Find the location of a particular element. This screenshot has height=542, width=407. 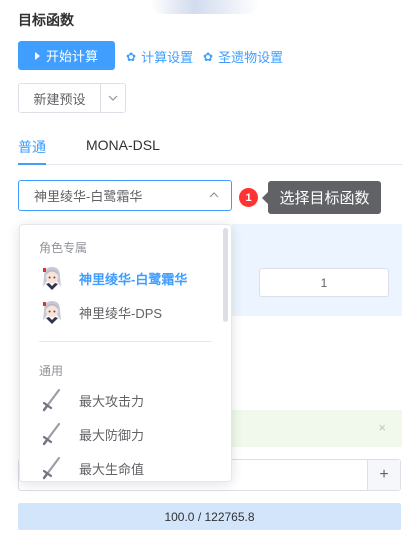

artifact-settings-label: 圣遗物设置 is located at coordinates (251, 57).